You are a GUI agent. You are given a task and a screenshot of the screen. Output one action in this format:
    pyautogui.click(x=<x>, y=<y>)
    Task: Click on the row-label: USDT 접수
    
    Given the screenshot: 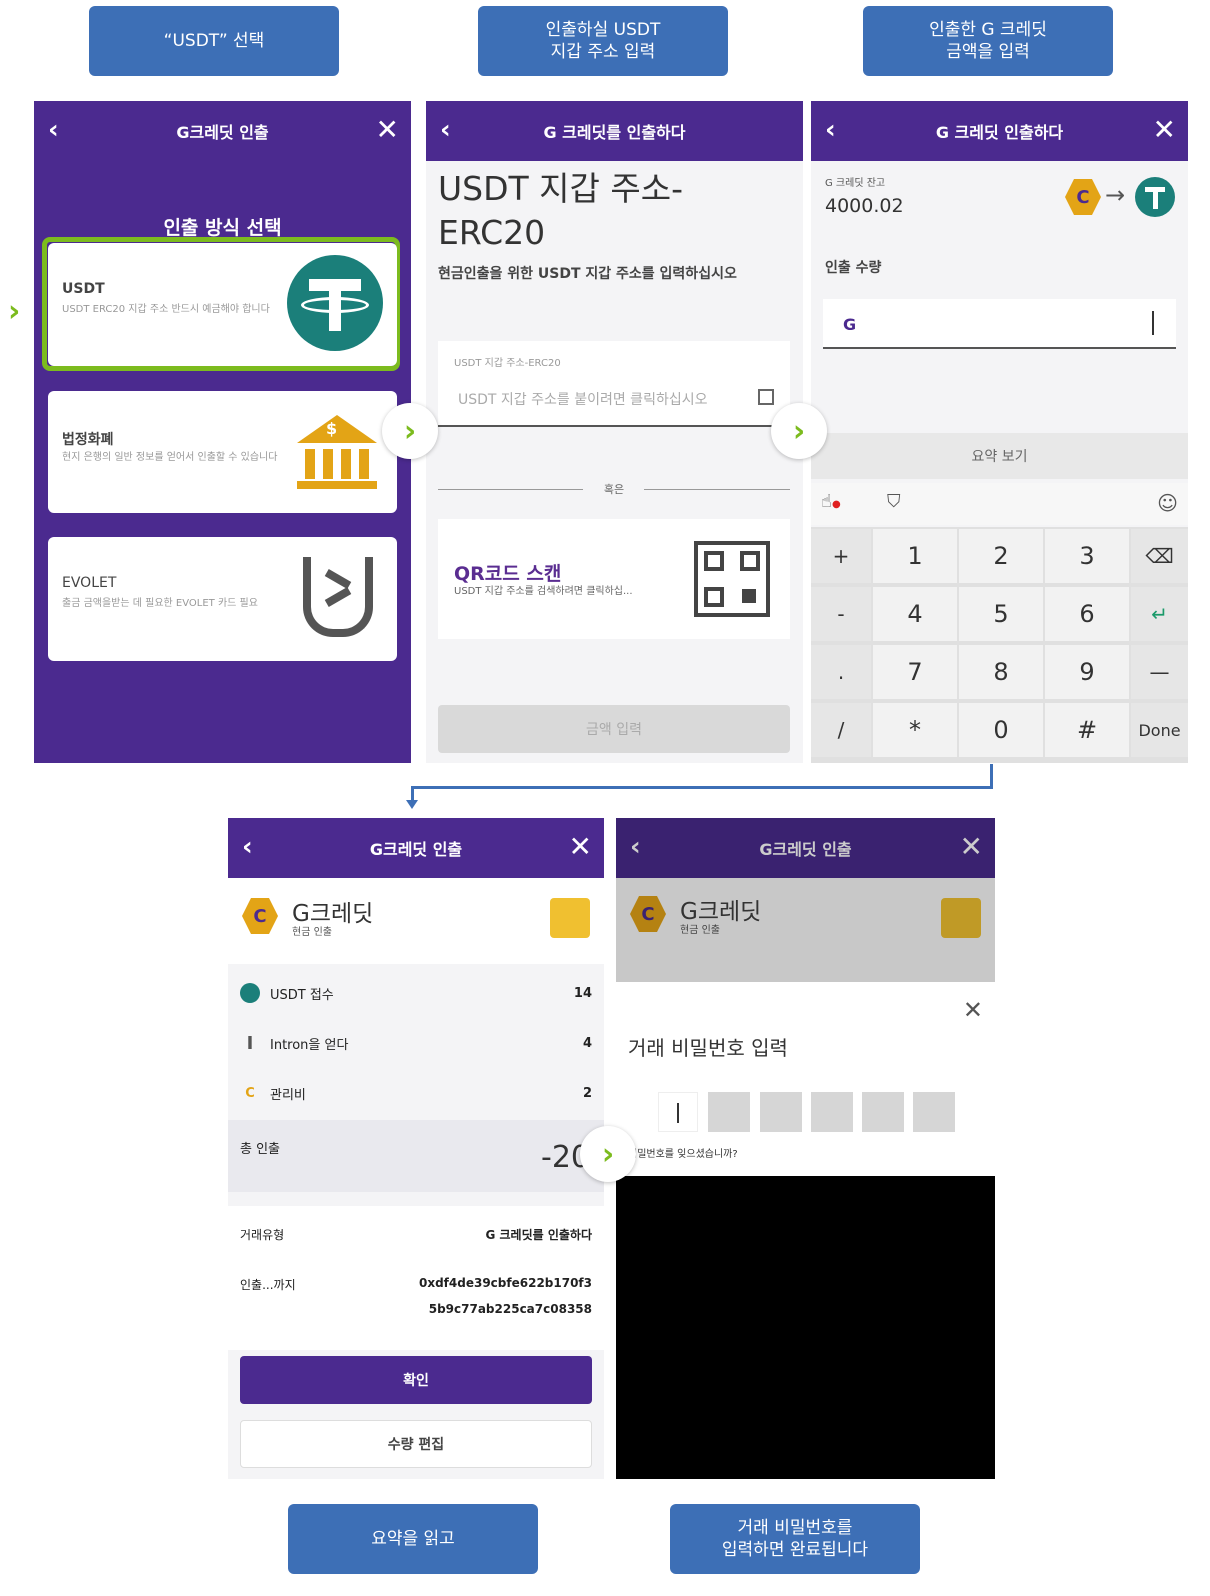 What is the action you would take?
    pyautogui.click(x=302, y=995)
    